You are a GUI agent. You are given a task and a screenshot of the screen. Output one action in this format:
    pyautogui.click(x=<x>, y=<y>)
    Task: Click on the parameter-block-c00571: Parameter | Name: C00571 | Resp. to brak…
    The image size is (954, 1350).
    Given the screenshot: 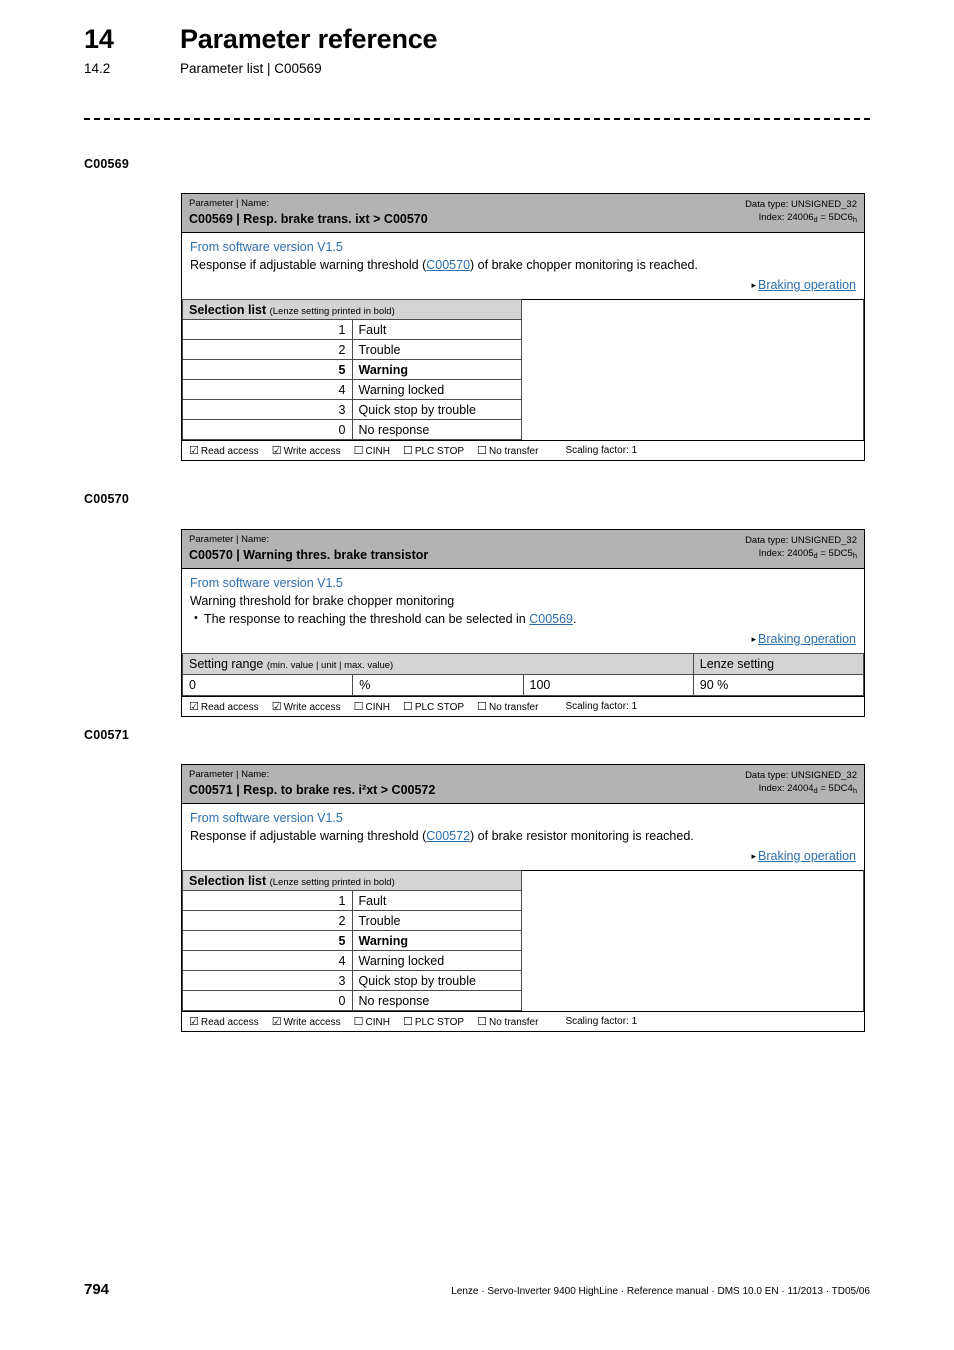 What is the action you would take?
    pyautogui.click(x=523, y=898)
    